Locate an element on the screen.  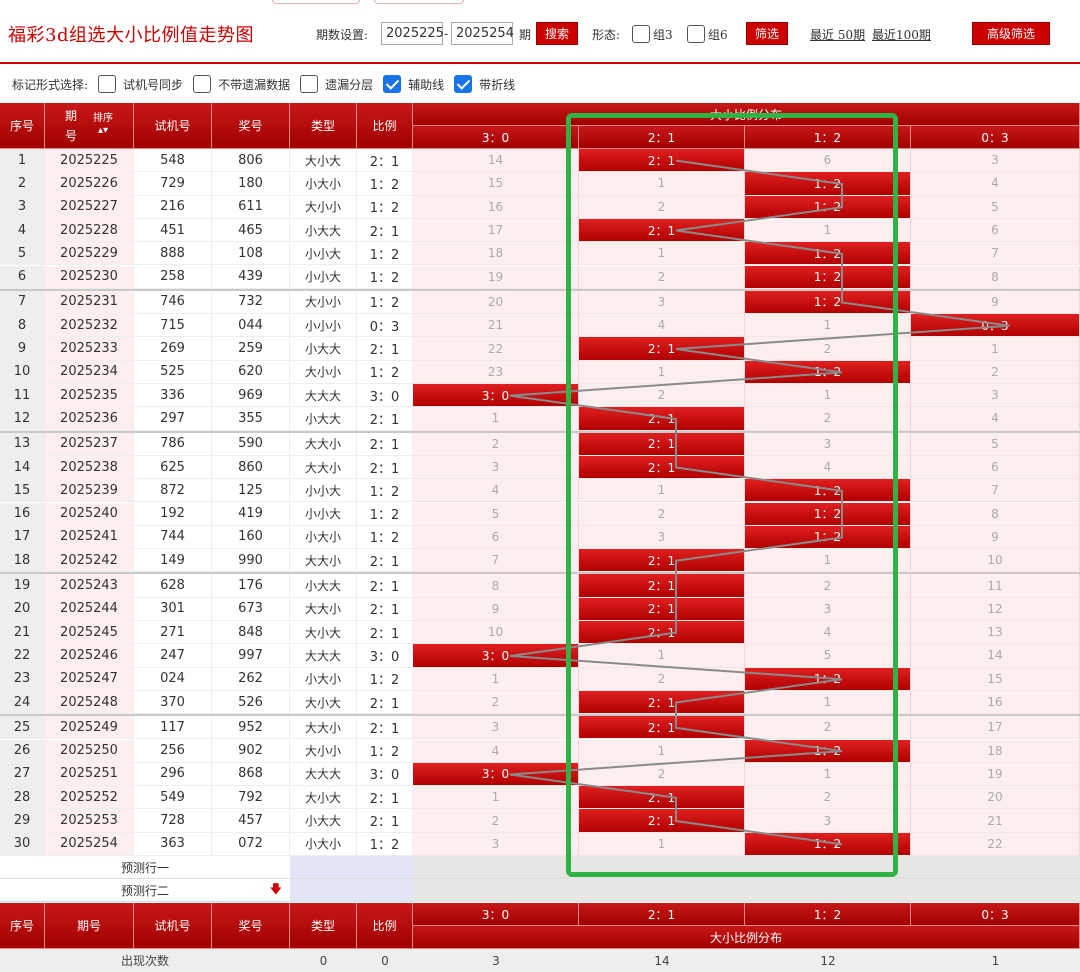
dist-miss-cell: 8 is located at coordinates (995, 277).